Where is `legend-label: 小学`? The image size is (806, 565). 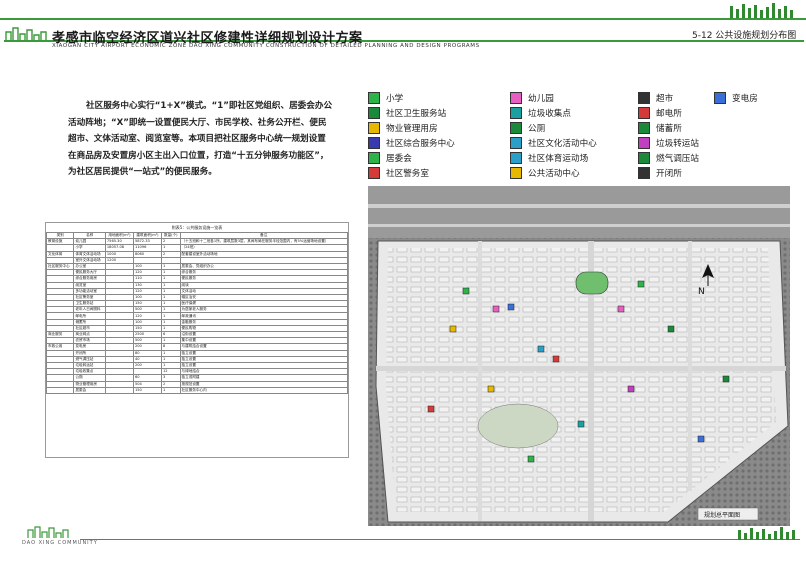
legend-label: 小学 is located at coordinates (395, 99).